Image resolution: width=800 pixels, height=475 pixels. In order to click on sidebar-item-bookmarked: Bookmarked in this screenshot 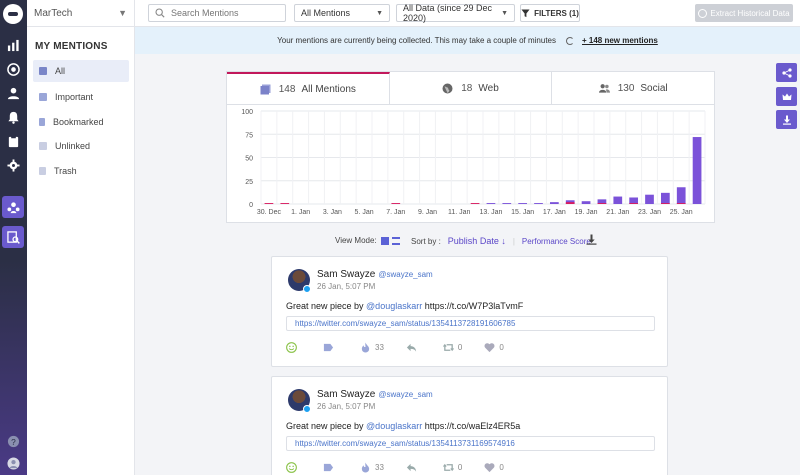, I will do `click(81, 122)`.